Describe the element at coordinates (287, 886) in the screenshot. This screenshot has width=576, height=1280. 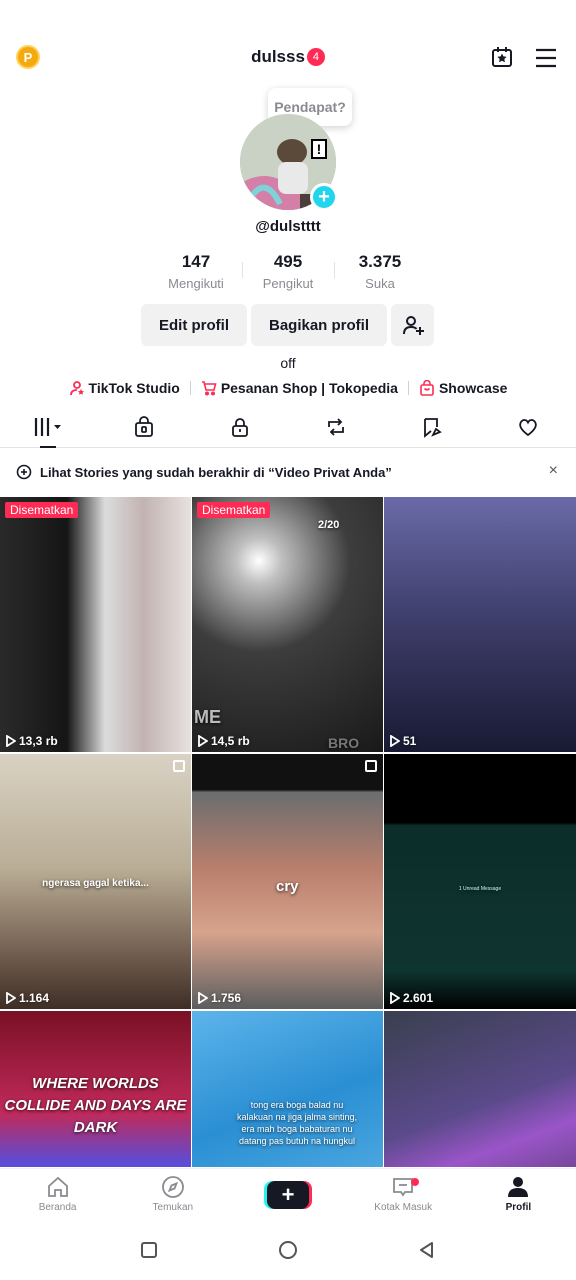
I see `thumbnail-caption: cry` at that location.